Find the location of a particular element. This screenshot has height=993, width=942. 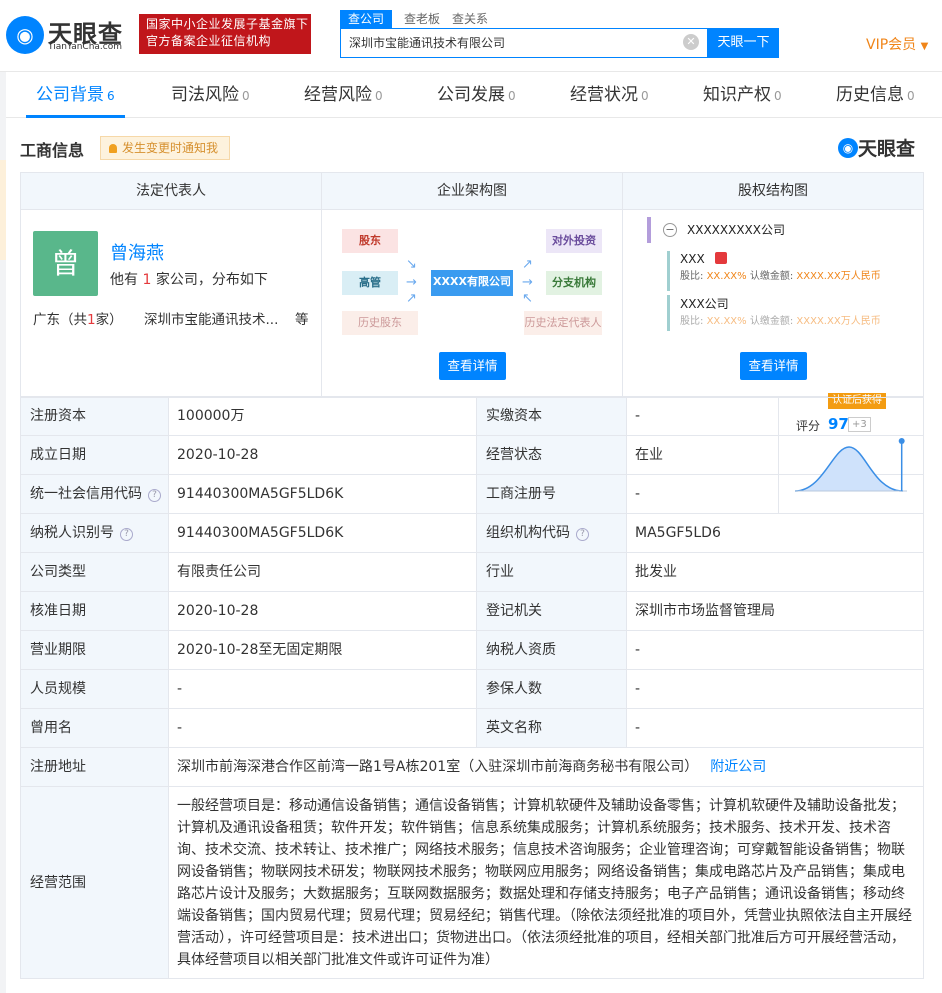

search-tab-relation: 查关系 is located at coordinates (470, 19).